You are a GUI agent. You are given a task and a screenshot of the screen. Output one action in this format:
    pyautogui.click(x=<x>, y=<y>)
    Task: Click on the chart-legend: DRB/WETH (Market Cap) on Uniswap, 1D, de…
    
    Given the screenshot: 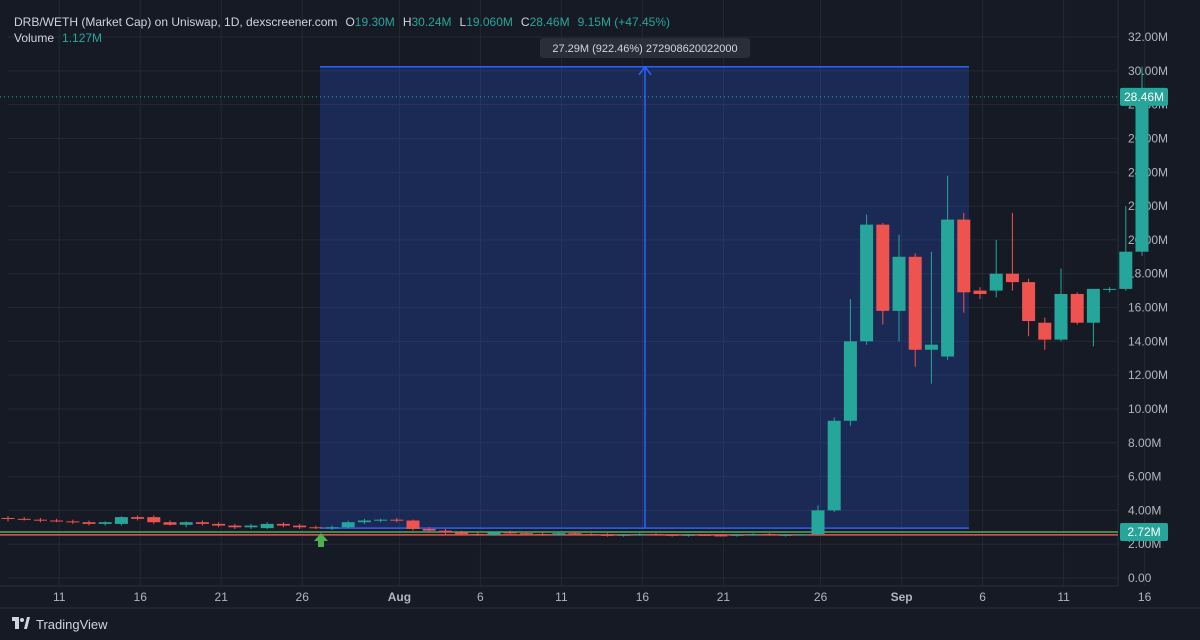 What is the action you would take?
    pyautogui.click(x=346, y=30)
    